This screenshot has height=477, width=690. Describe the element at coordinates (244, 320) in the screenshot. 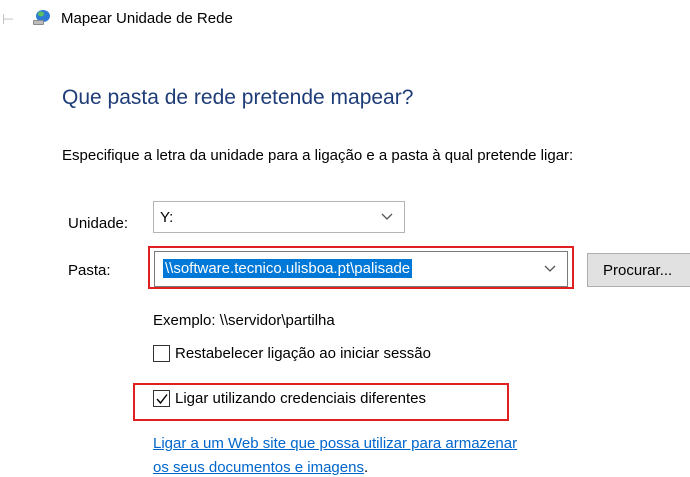

I see `example-text: Exemplo: \\servidor\partilha` at that location.